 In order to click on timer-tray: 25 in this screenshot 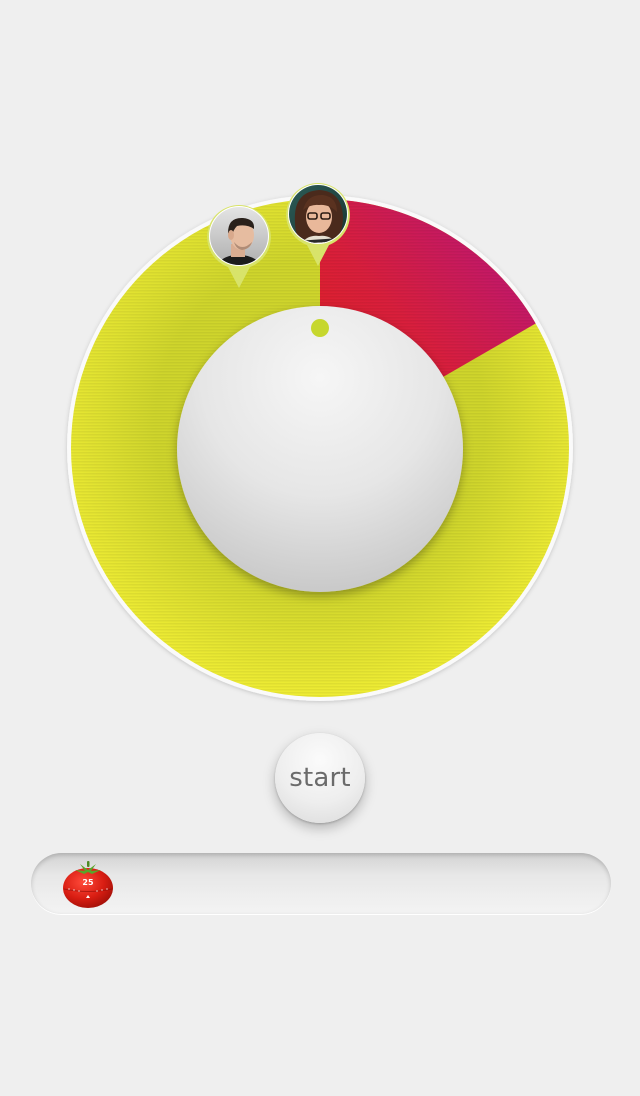, I will do `click(321, 883)`.